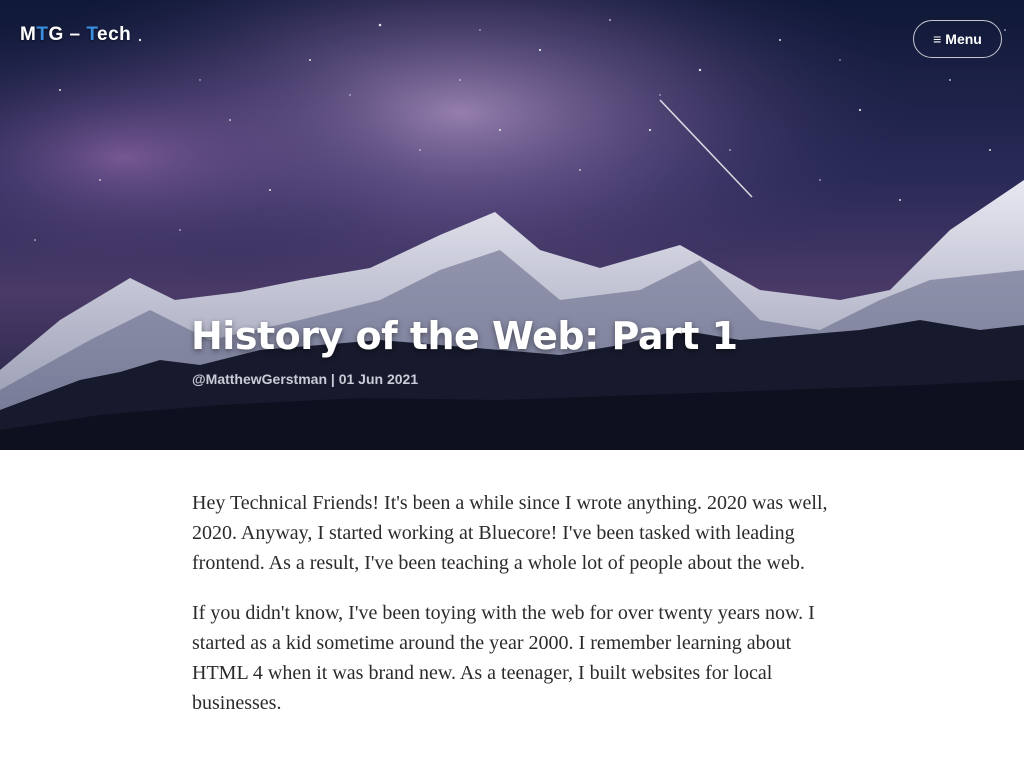 This screenshot has width=1024, height=768. I want to click on menu-button: ≡ Menu, so click(957, 39).